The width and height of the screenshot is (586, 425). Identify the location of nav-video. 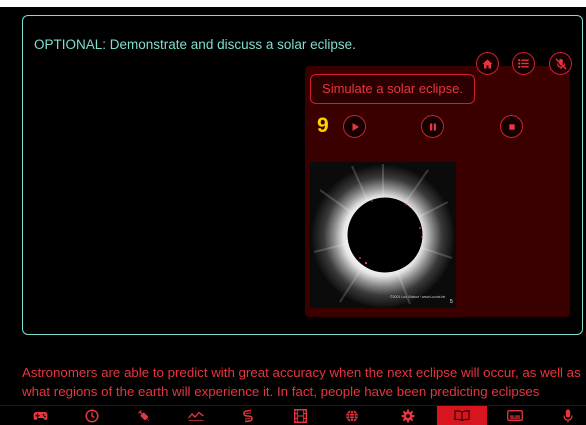
(300, 415).